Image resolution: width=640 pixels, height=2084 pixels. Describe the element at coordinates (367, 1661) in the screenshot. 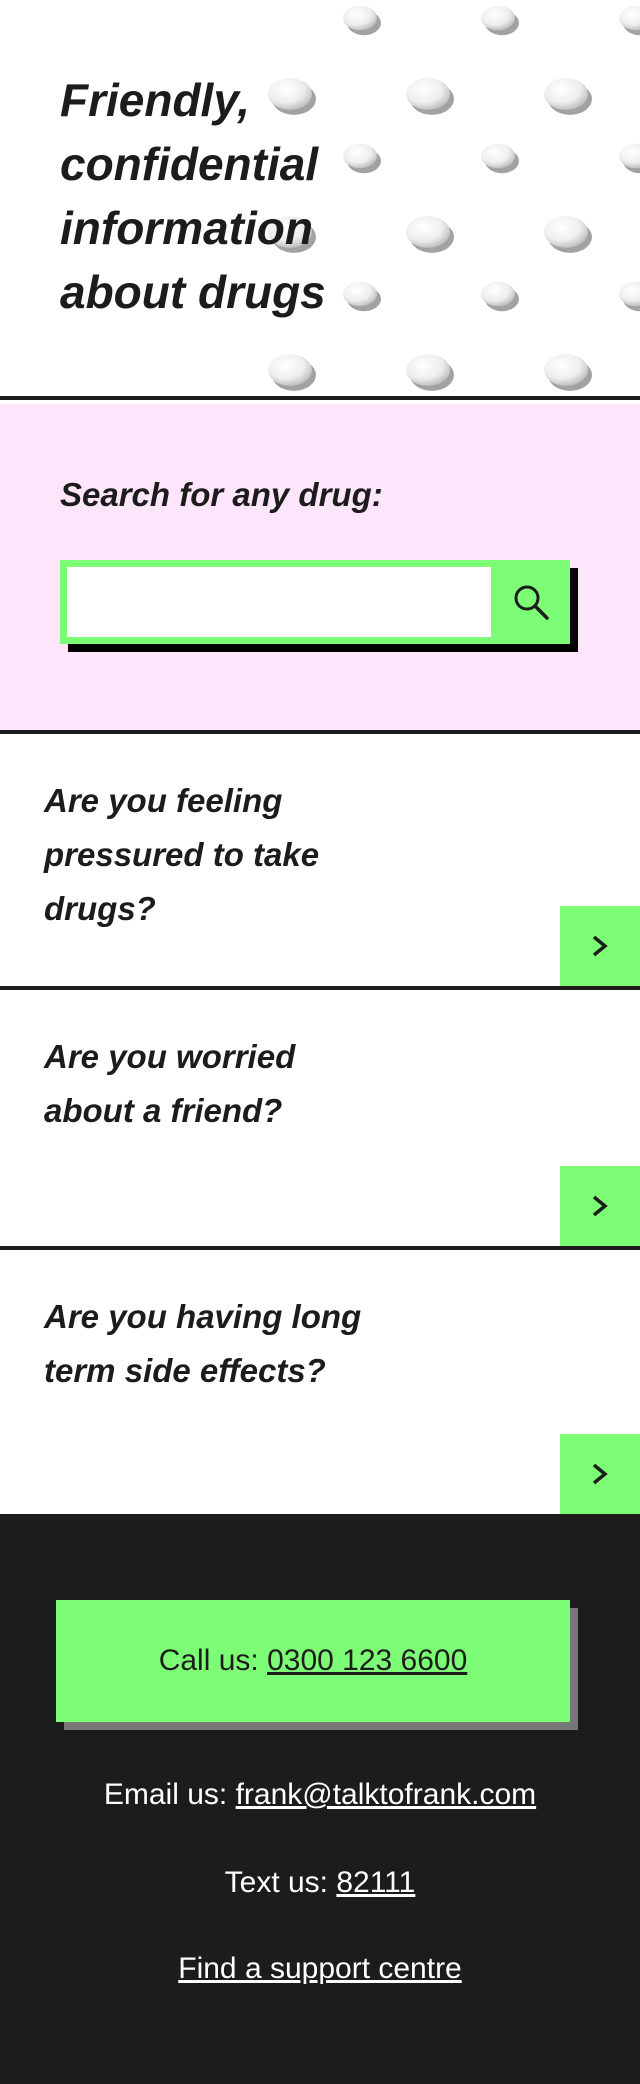

I see `phone-link: 0300 123 6600` at that location.